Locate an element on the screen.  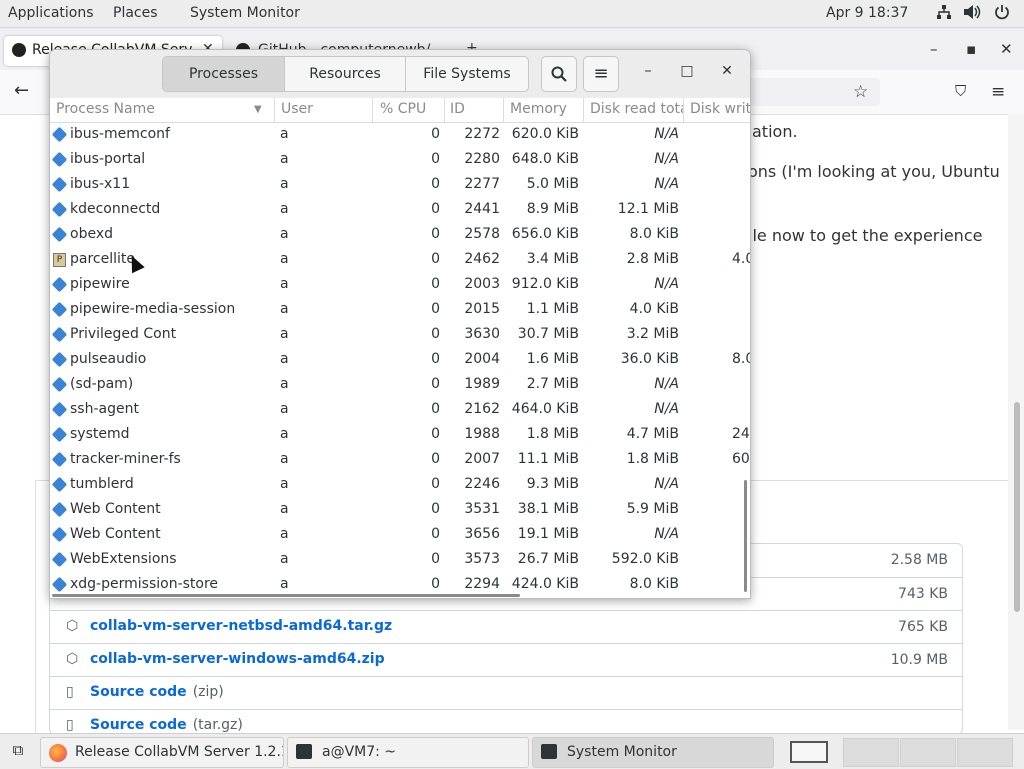
process-id: 3573 is located at coordinates (482, 559).